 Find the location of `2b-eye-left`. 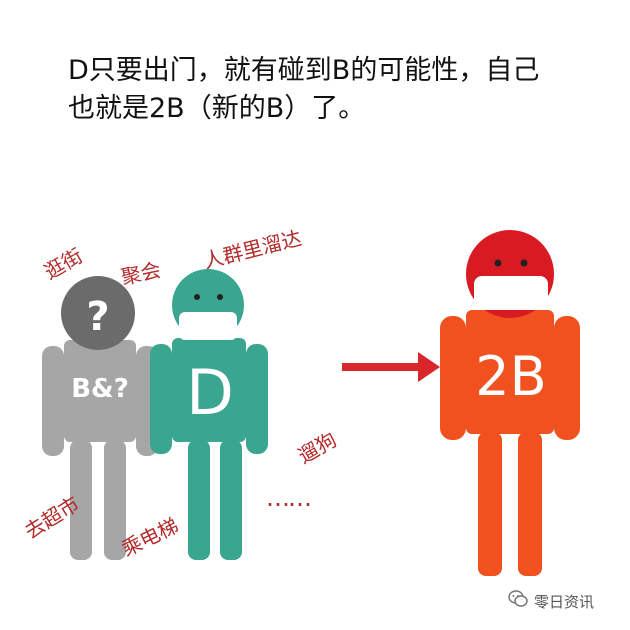

2b-eye-left is located at coordinates (498, 263).